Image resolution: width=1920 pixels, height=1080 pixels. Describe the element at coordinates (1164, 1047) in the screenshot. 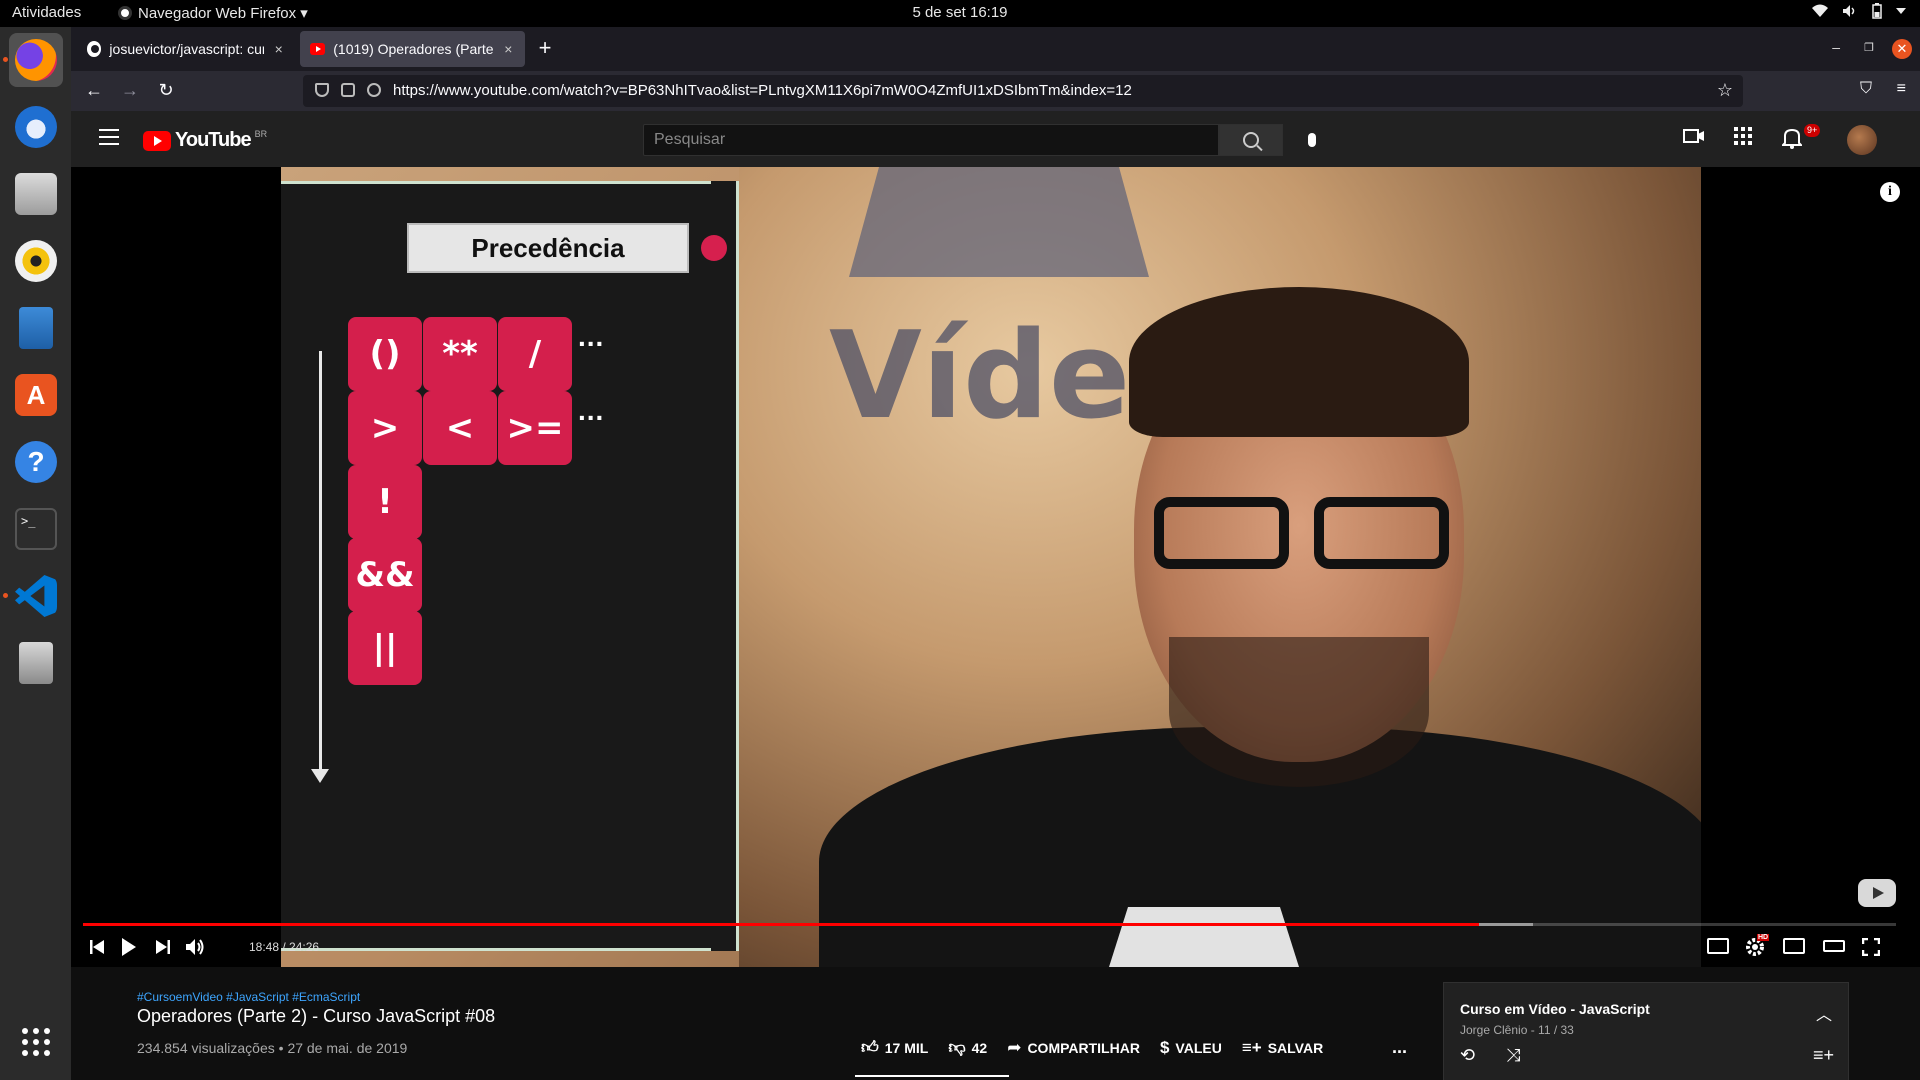

I see `thanks-icon: $` at that location.